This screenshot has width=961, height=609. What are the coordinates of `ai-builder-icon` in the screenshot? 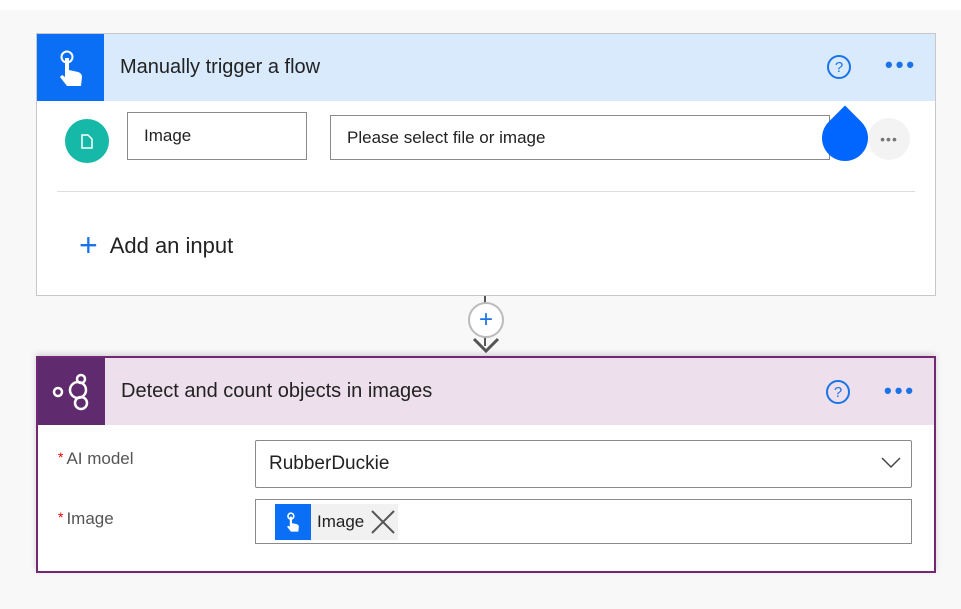 It's located at (71, 391).